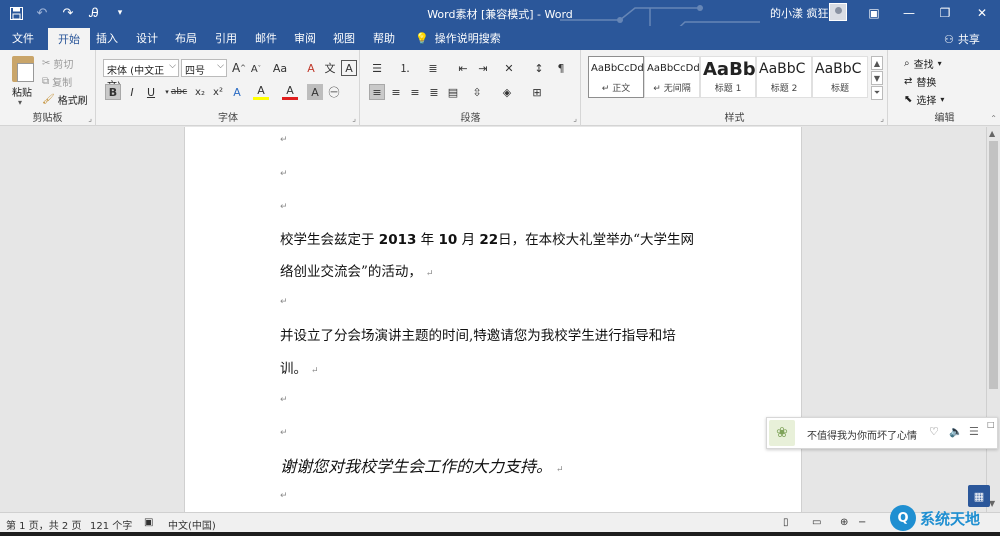 The width and height of the screenshot is (1000, 536). I want to click on gallery-down-icon: ▼, so click(877, 78).